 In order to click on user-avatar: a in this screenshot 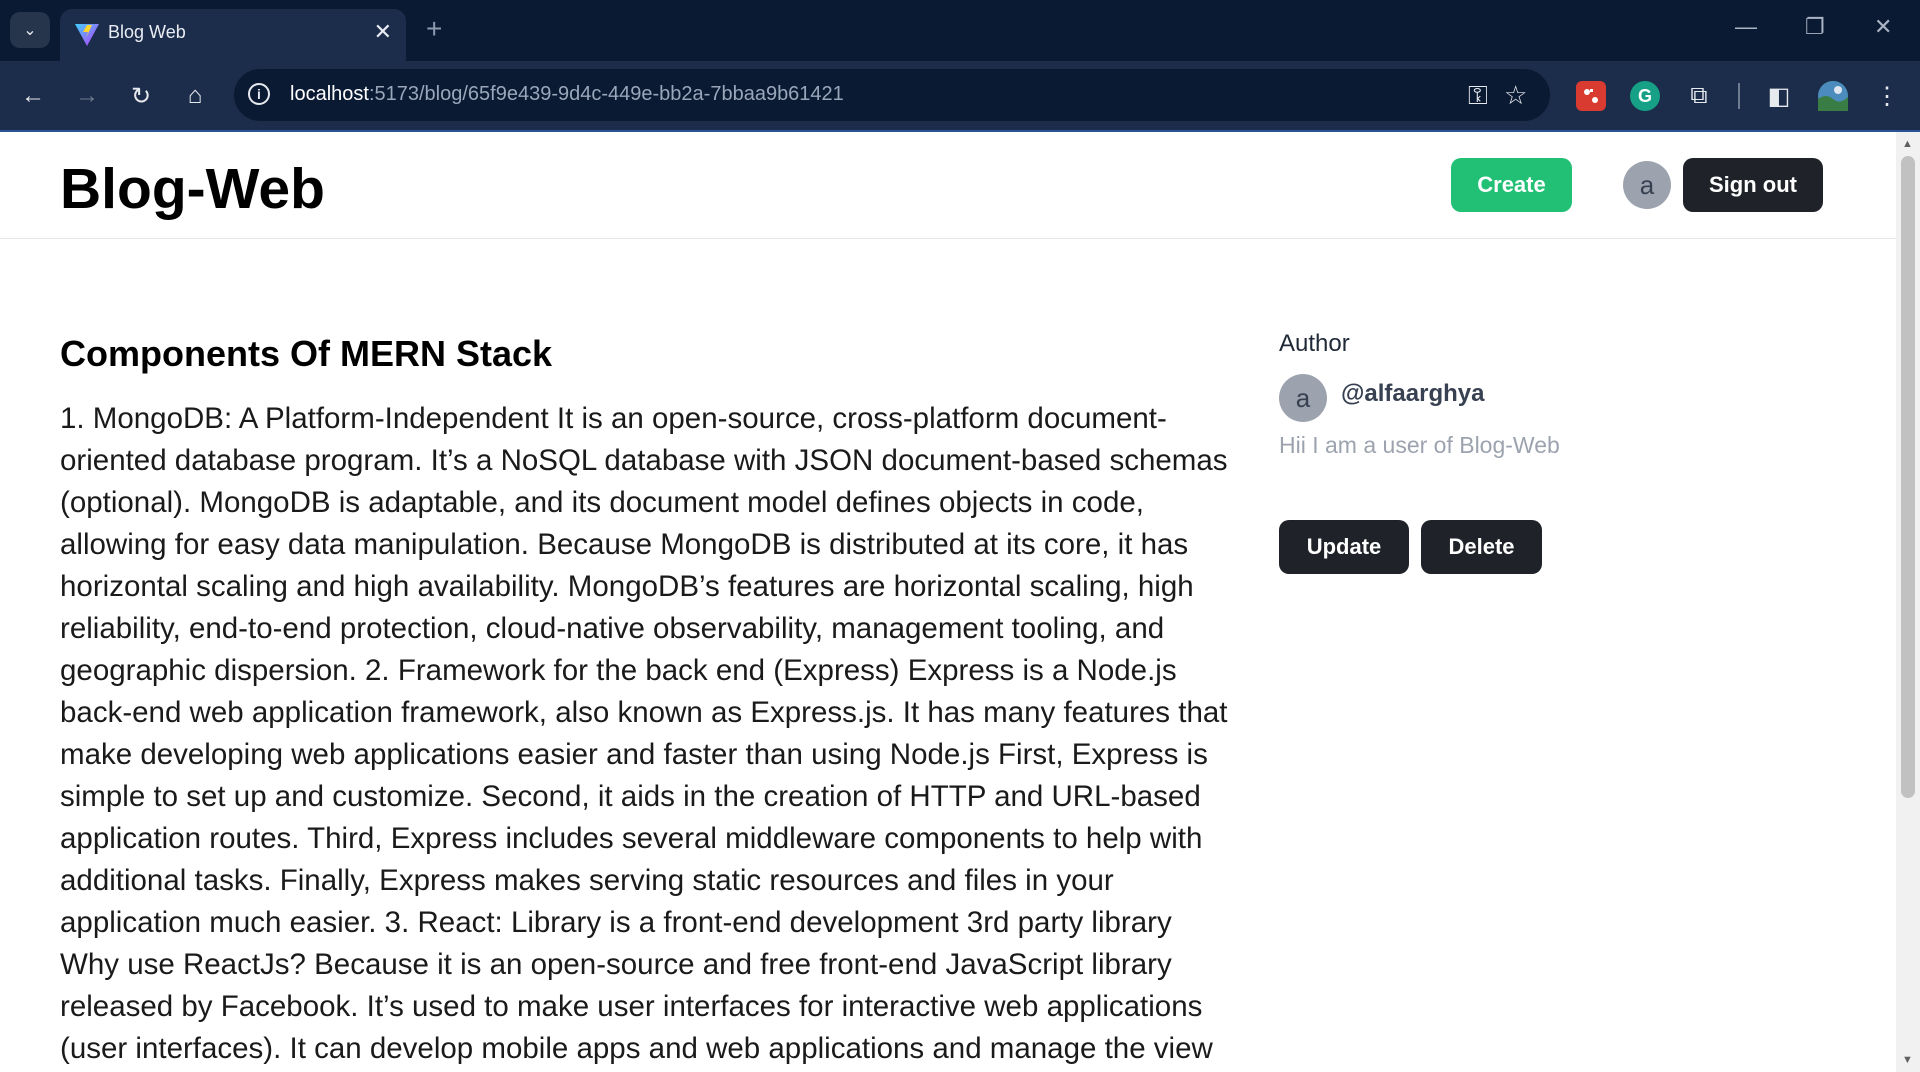, I will do `click(1647, 185)`.